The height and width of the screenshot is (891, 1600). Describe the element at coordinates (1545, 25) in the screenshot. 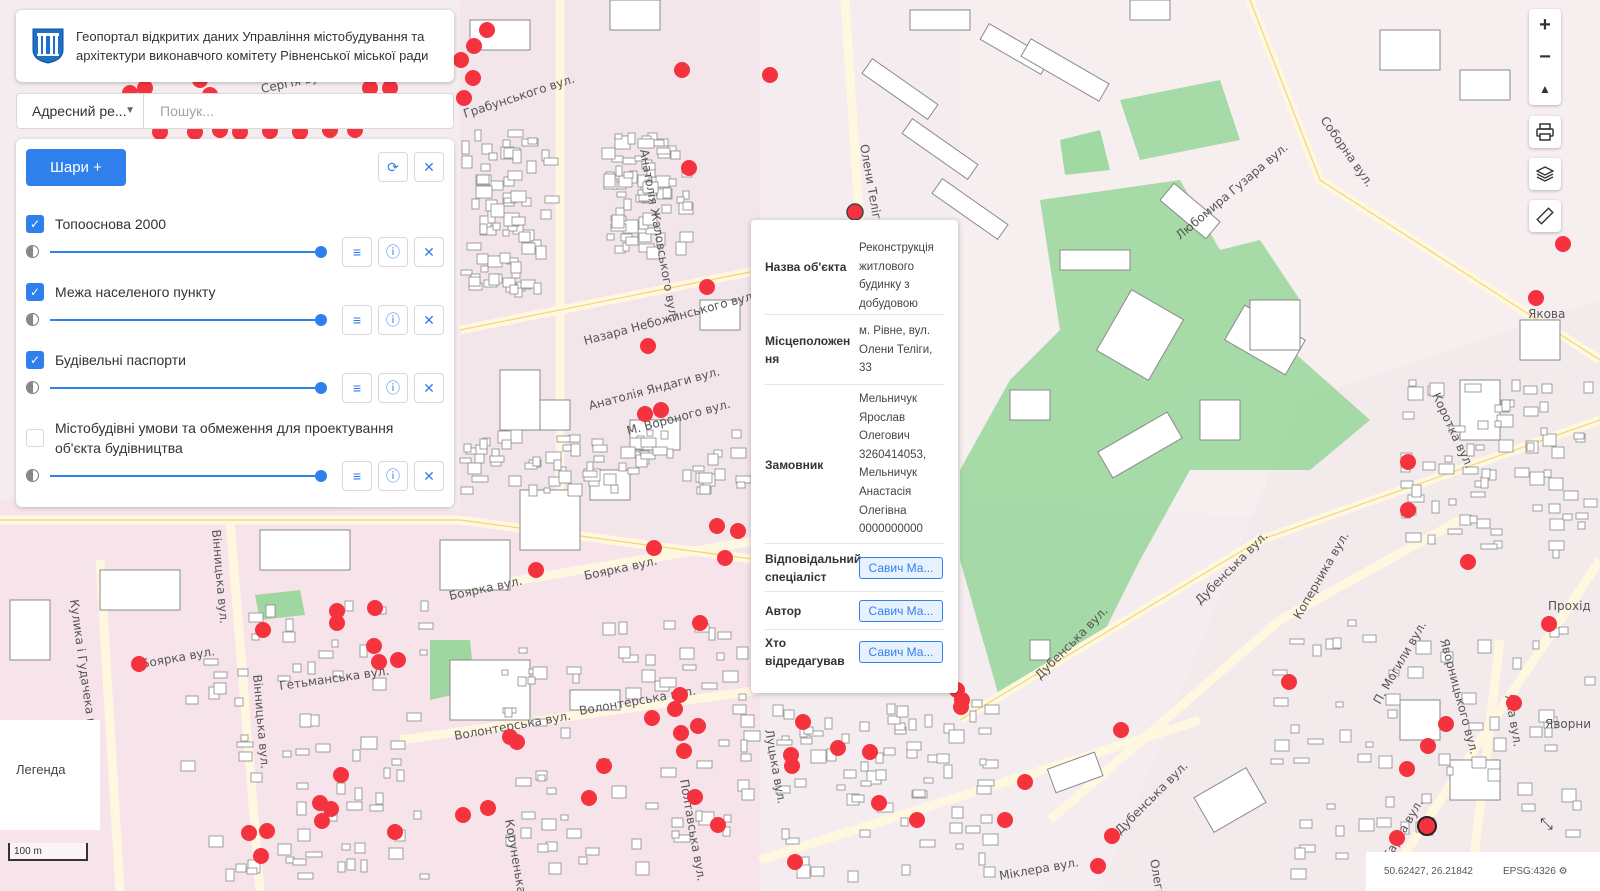

I see `zoom-in-button: +` at that location.